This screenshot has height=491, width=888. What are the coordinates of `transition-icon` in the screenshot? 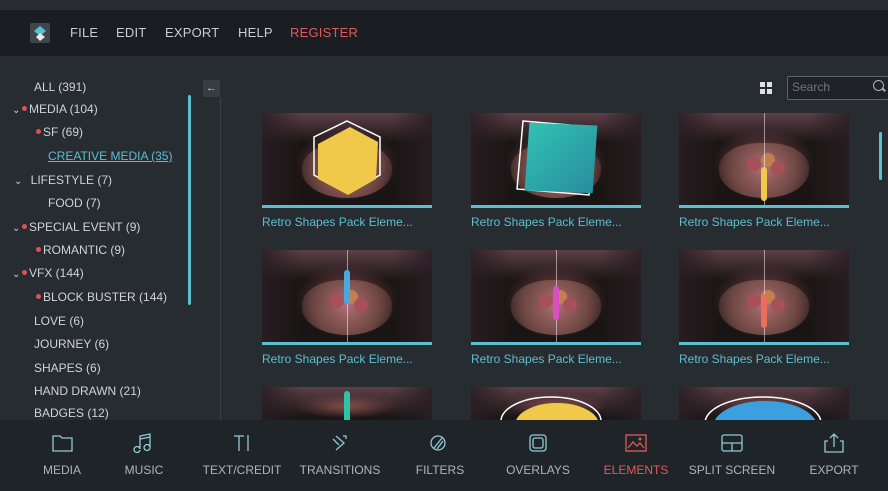 It's located at (339, 443).